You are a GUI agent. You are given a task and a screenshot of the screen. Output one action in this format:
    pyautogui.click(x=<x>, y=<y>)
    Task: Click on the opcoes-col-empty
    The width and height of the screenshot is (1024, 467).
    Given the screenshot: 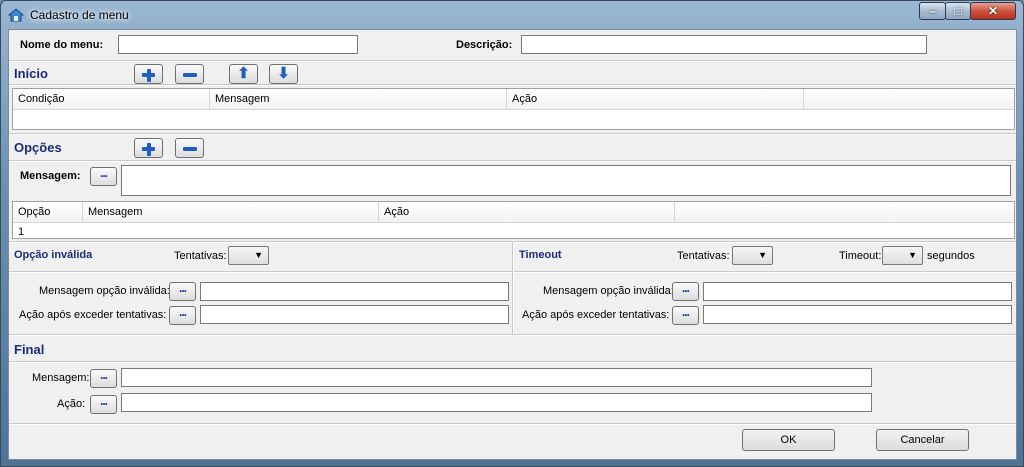 What is the action you would take?
    pyautogui.click(x=844, y=212)
    